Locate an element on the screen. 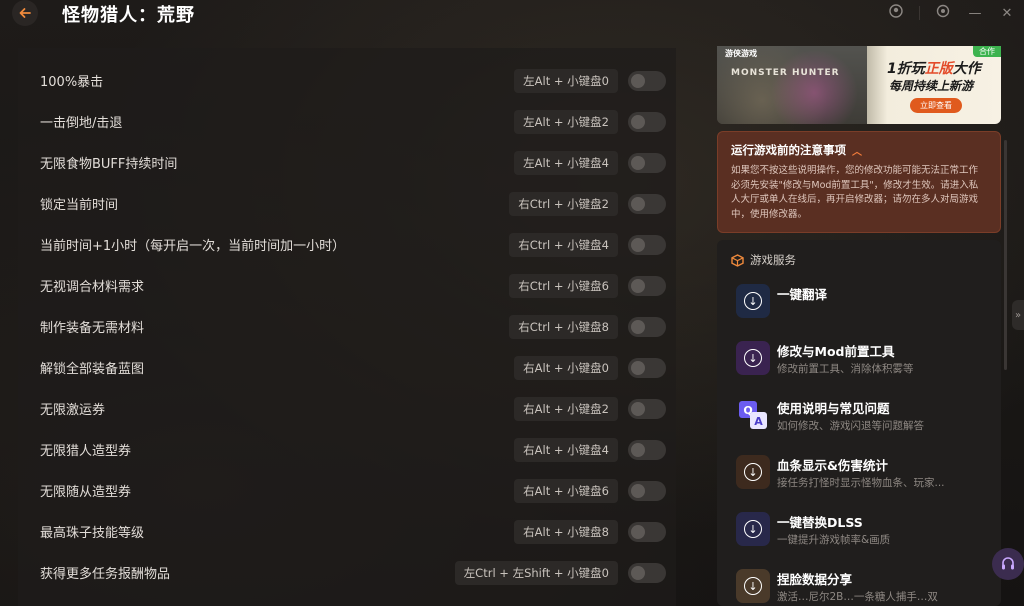 The image size is (1024, 606). hotkey-badge: 右Alt + 小键盘4 is located at coordinates (566, 449).